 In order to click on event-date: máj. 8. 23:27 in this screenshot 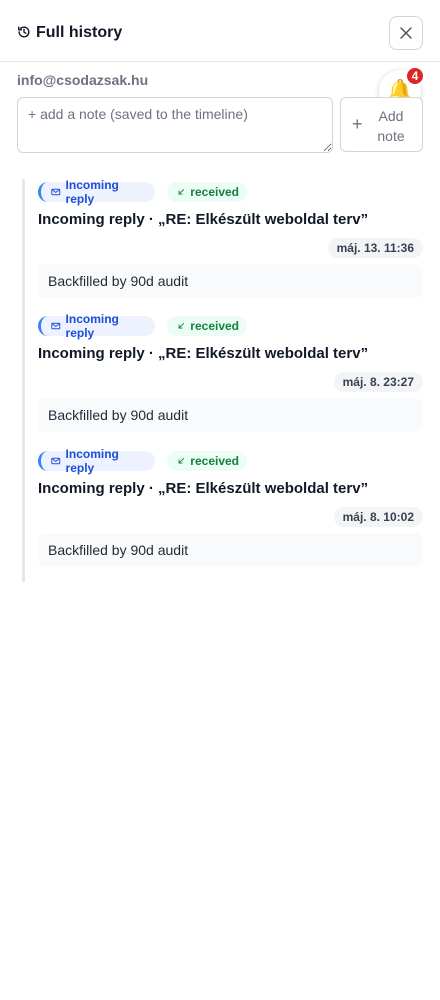, I will do `click(378, 382)`.